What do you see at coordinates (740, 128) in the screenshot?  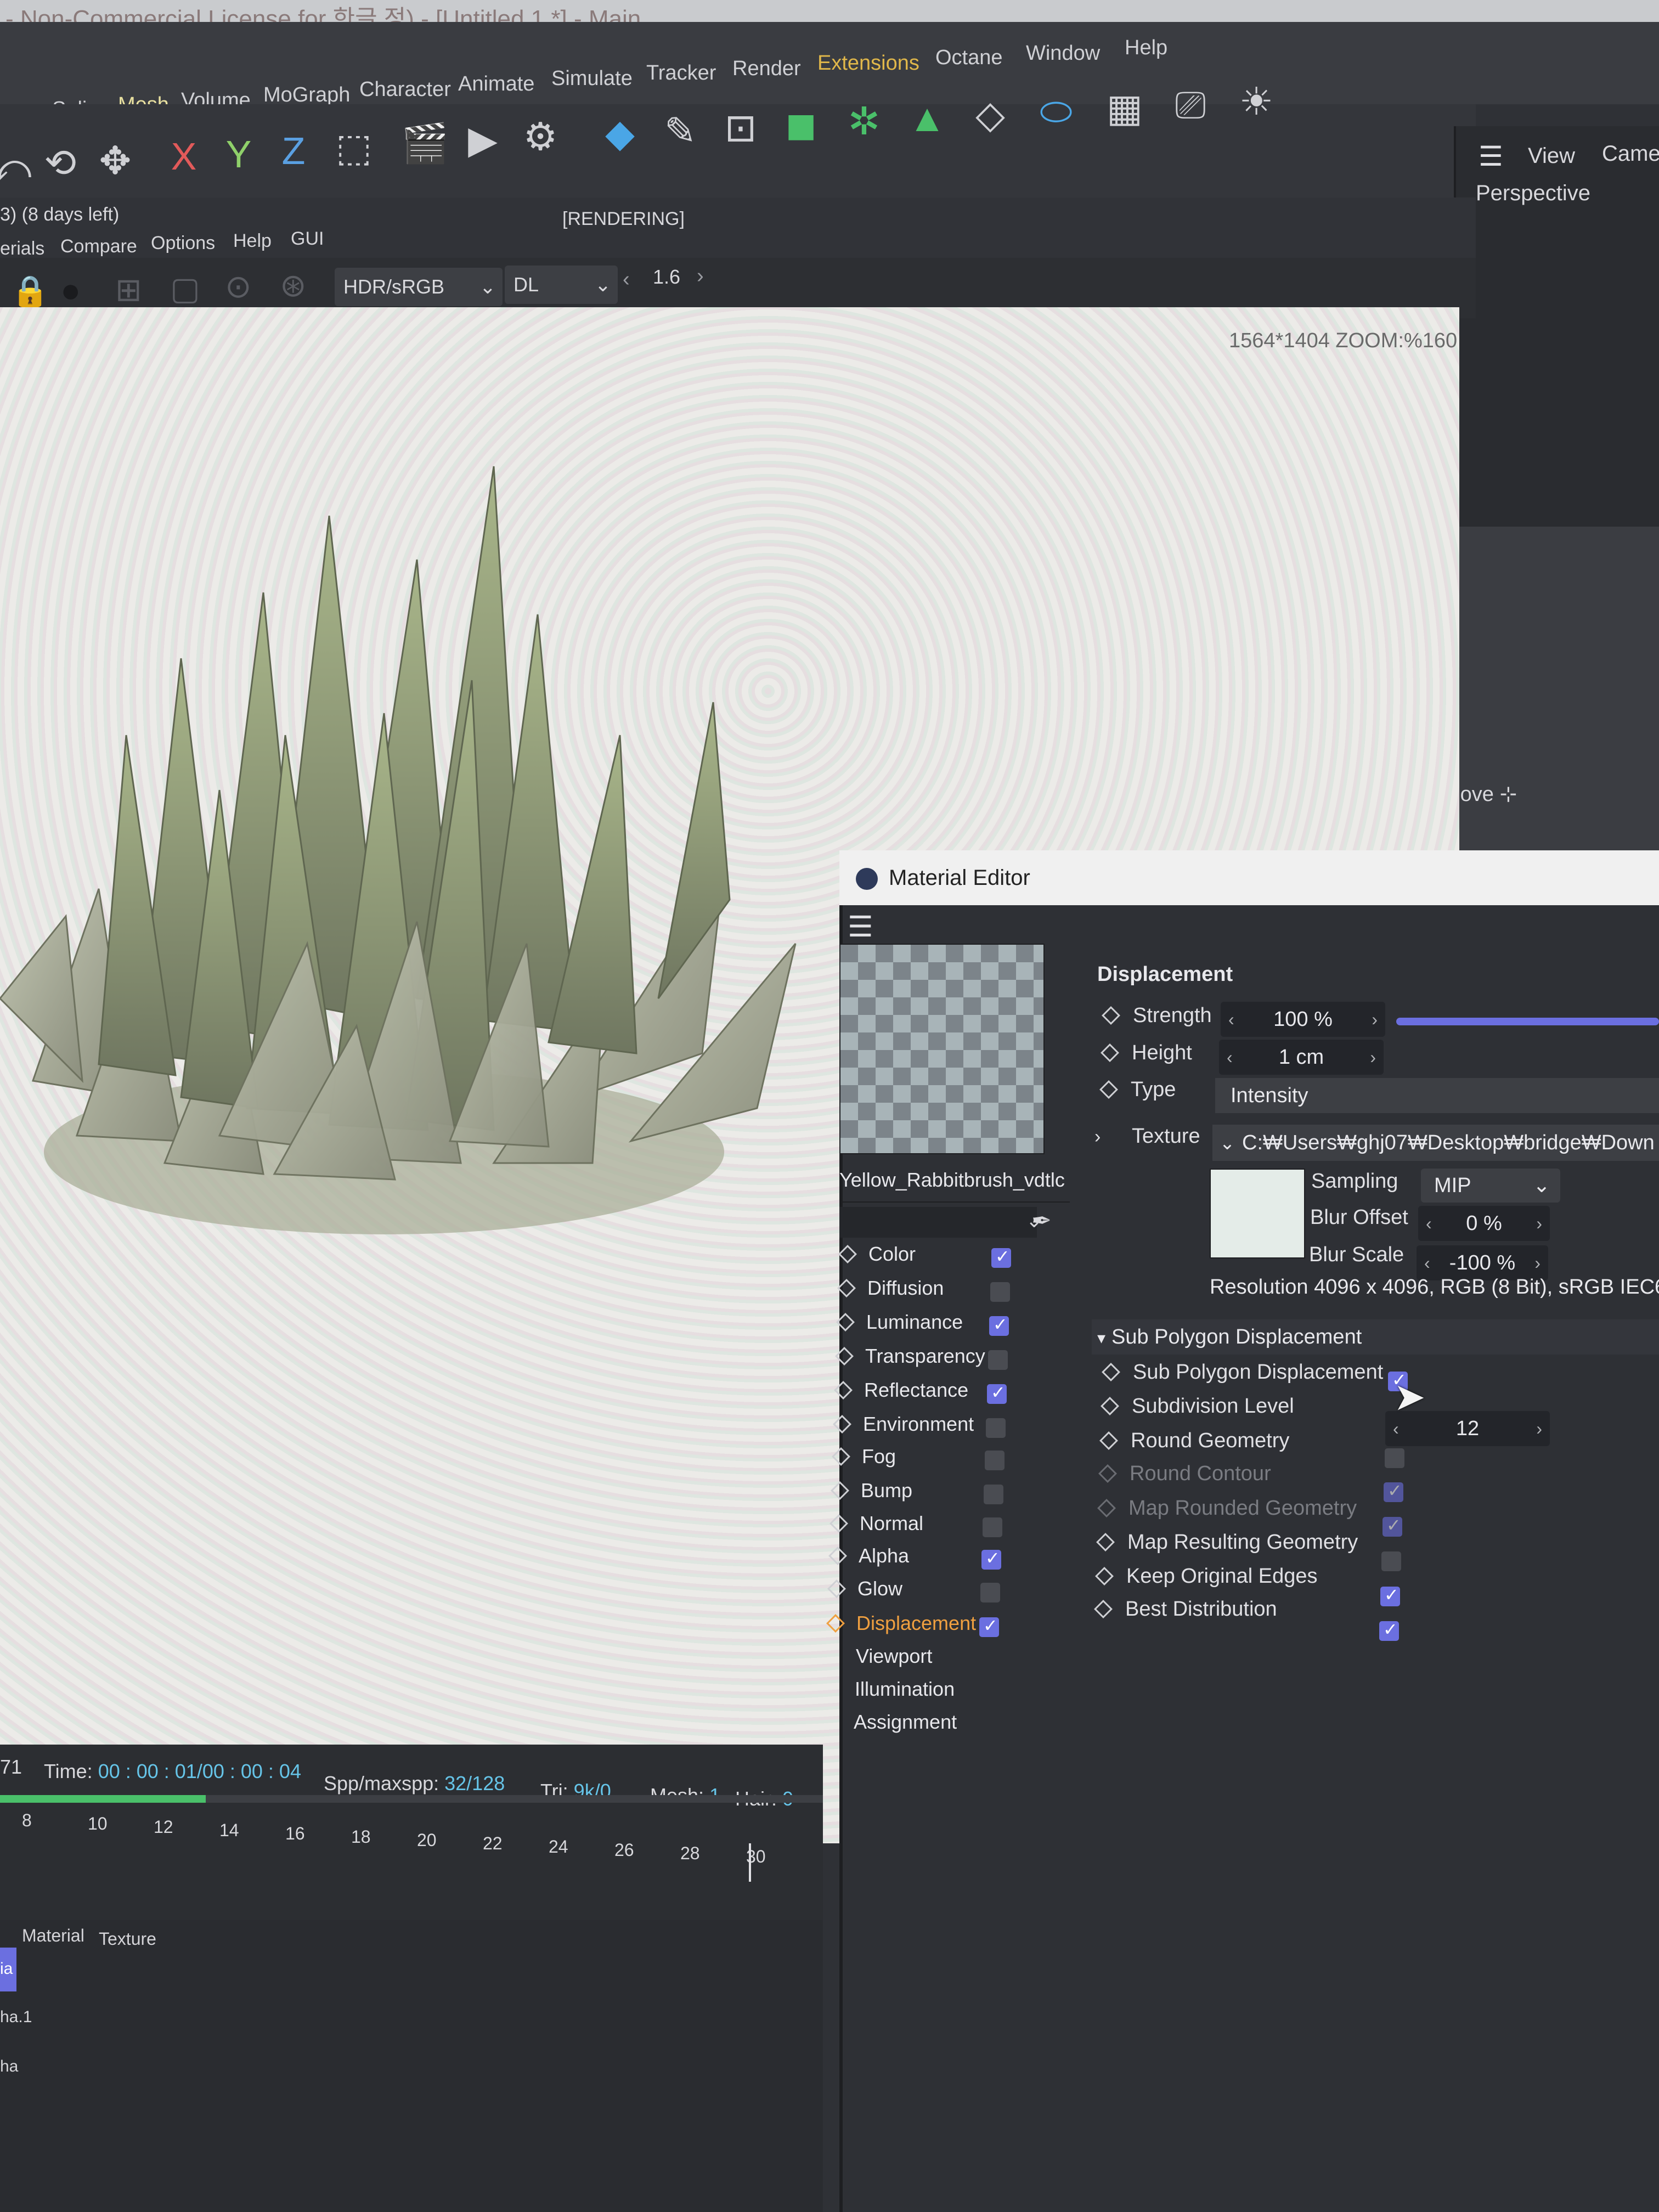 I see `subdivision-icon: ⊡` at bounding box center [740, 128].